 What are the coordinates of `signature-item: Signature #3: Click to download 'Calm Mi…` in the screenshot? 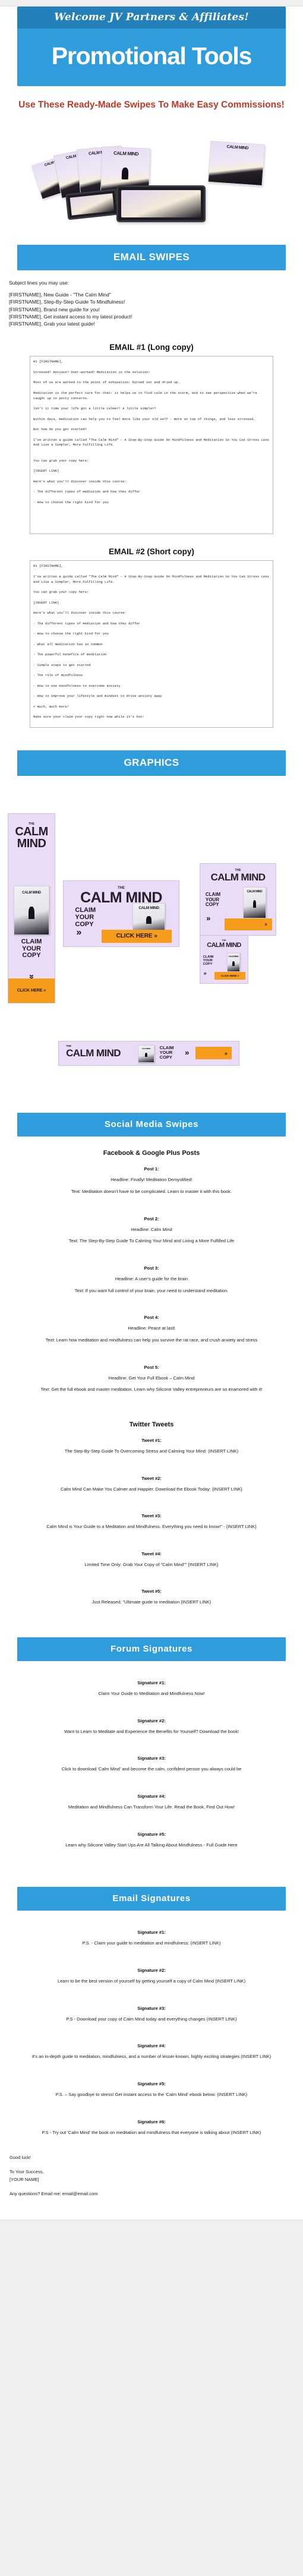 It's located at (151, 1764).